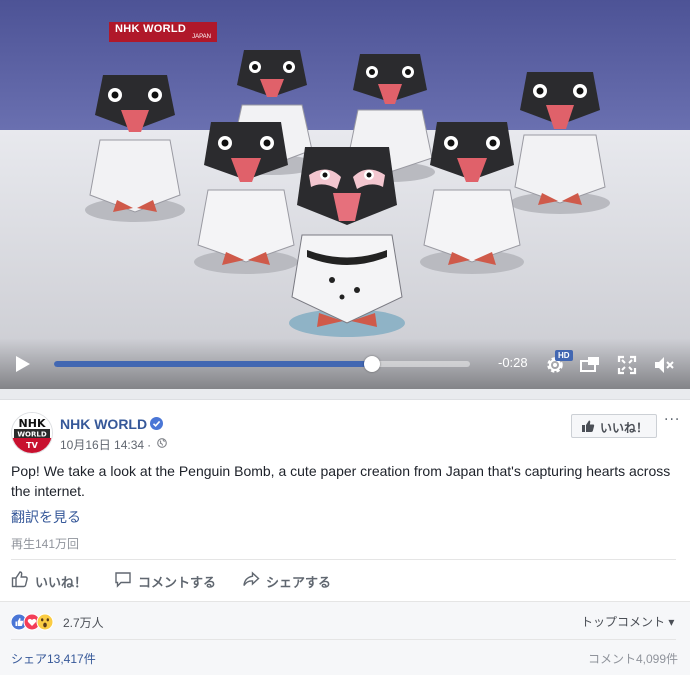  I want to click on nhk-world-watermark: NHK WORLD JAPAN, so click(163, 32).